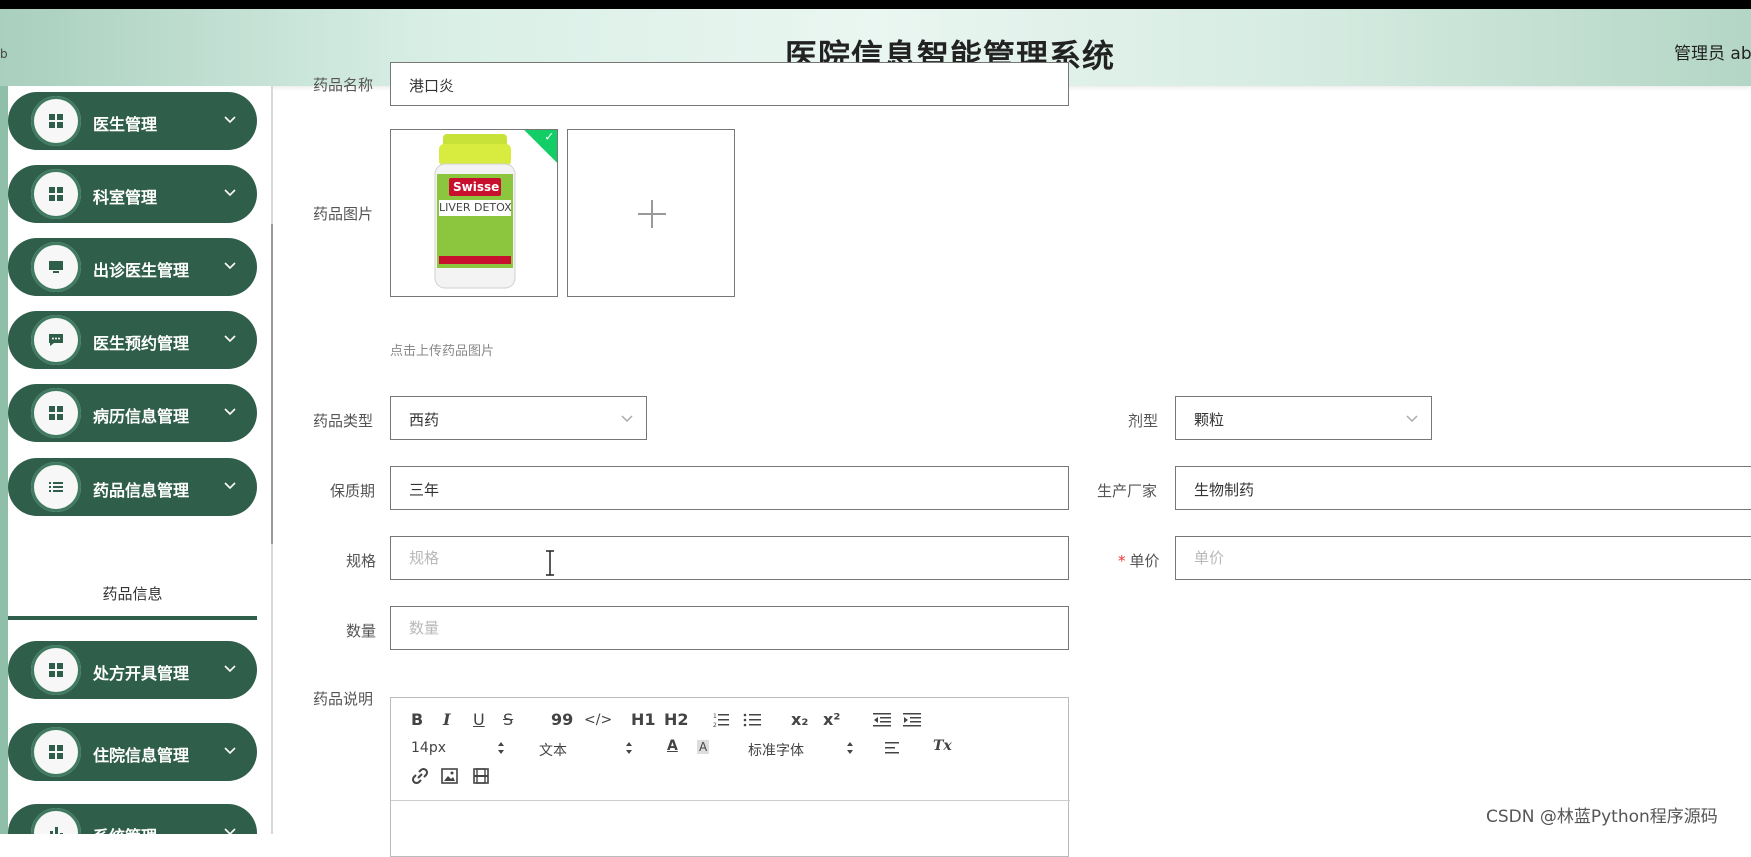  I want to click on sidebar-scrollbar-thumb, so click(272, 384).